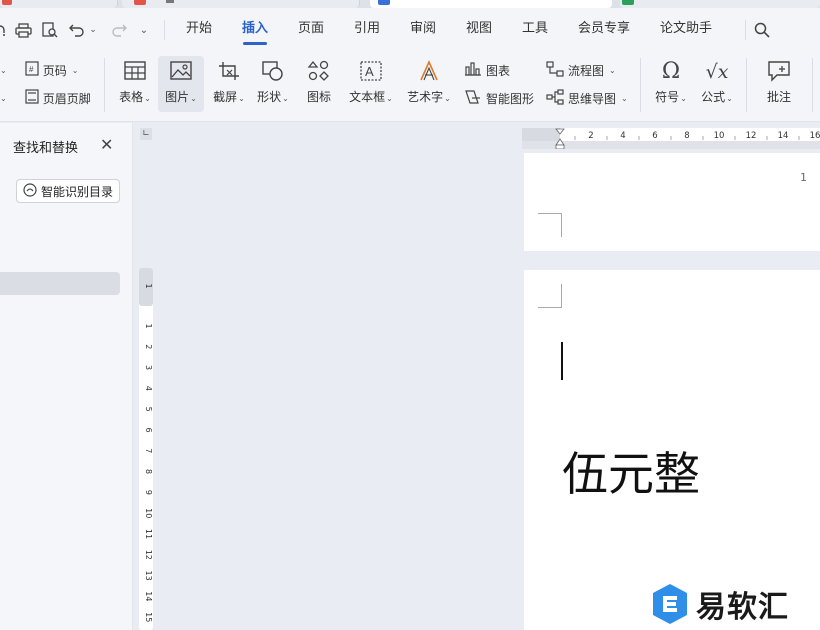  What do you see at coordinates (717, 84) in the screenshot?
I see `formula-button: √x 公式⌄` at bounding box center [717, 84].